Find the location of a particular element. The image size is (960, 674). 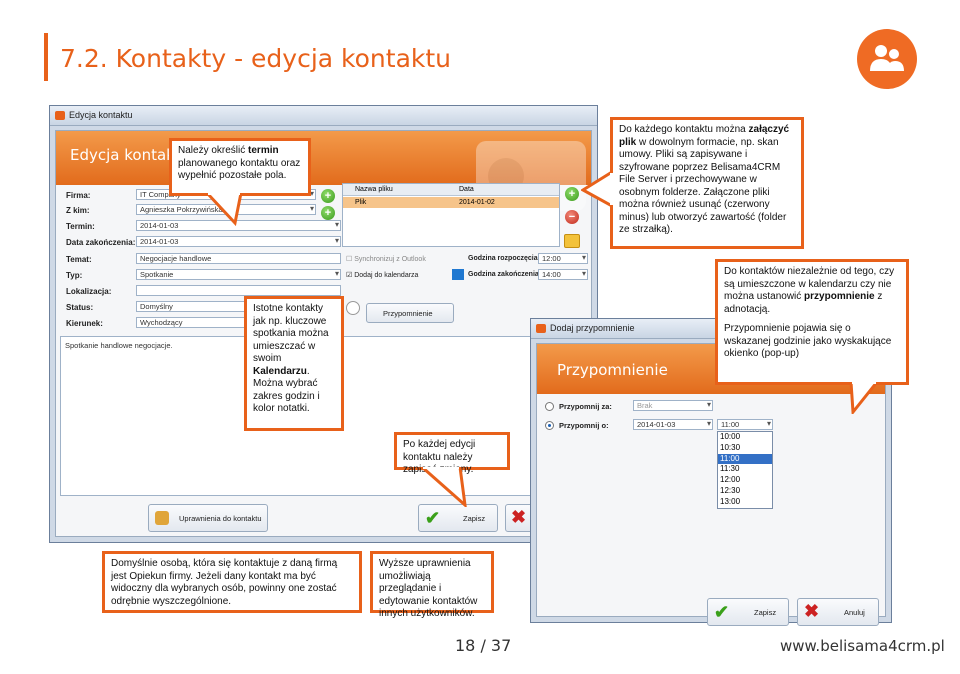

add-to-calendar-label: Dodaj do kalendarza is located at coordinates (386, 275).